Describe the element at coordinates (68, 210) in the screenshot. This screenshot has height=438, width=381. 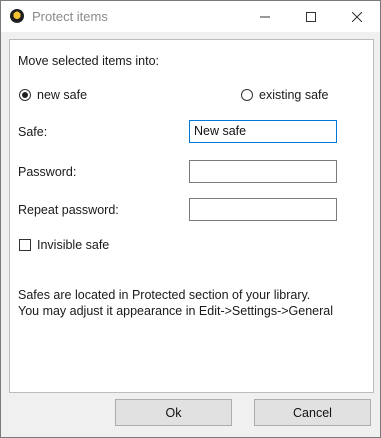
I see `repeat-password-label: Repeat password:` at that location.